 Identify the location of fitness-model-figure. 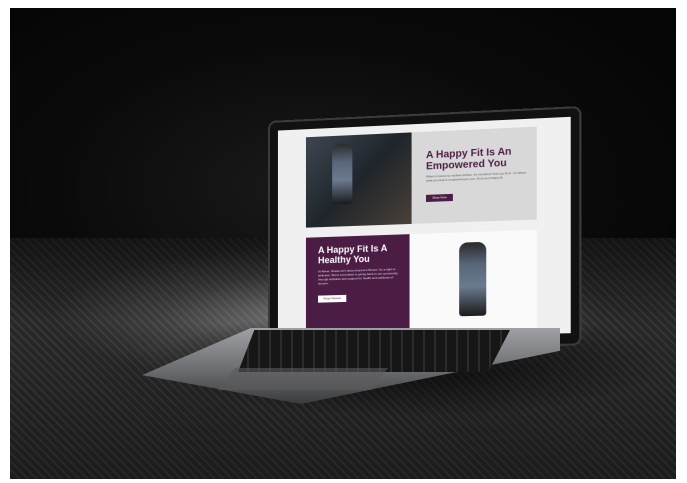
(473, 279).